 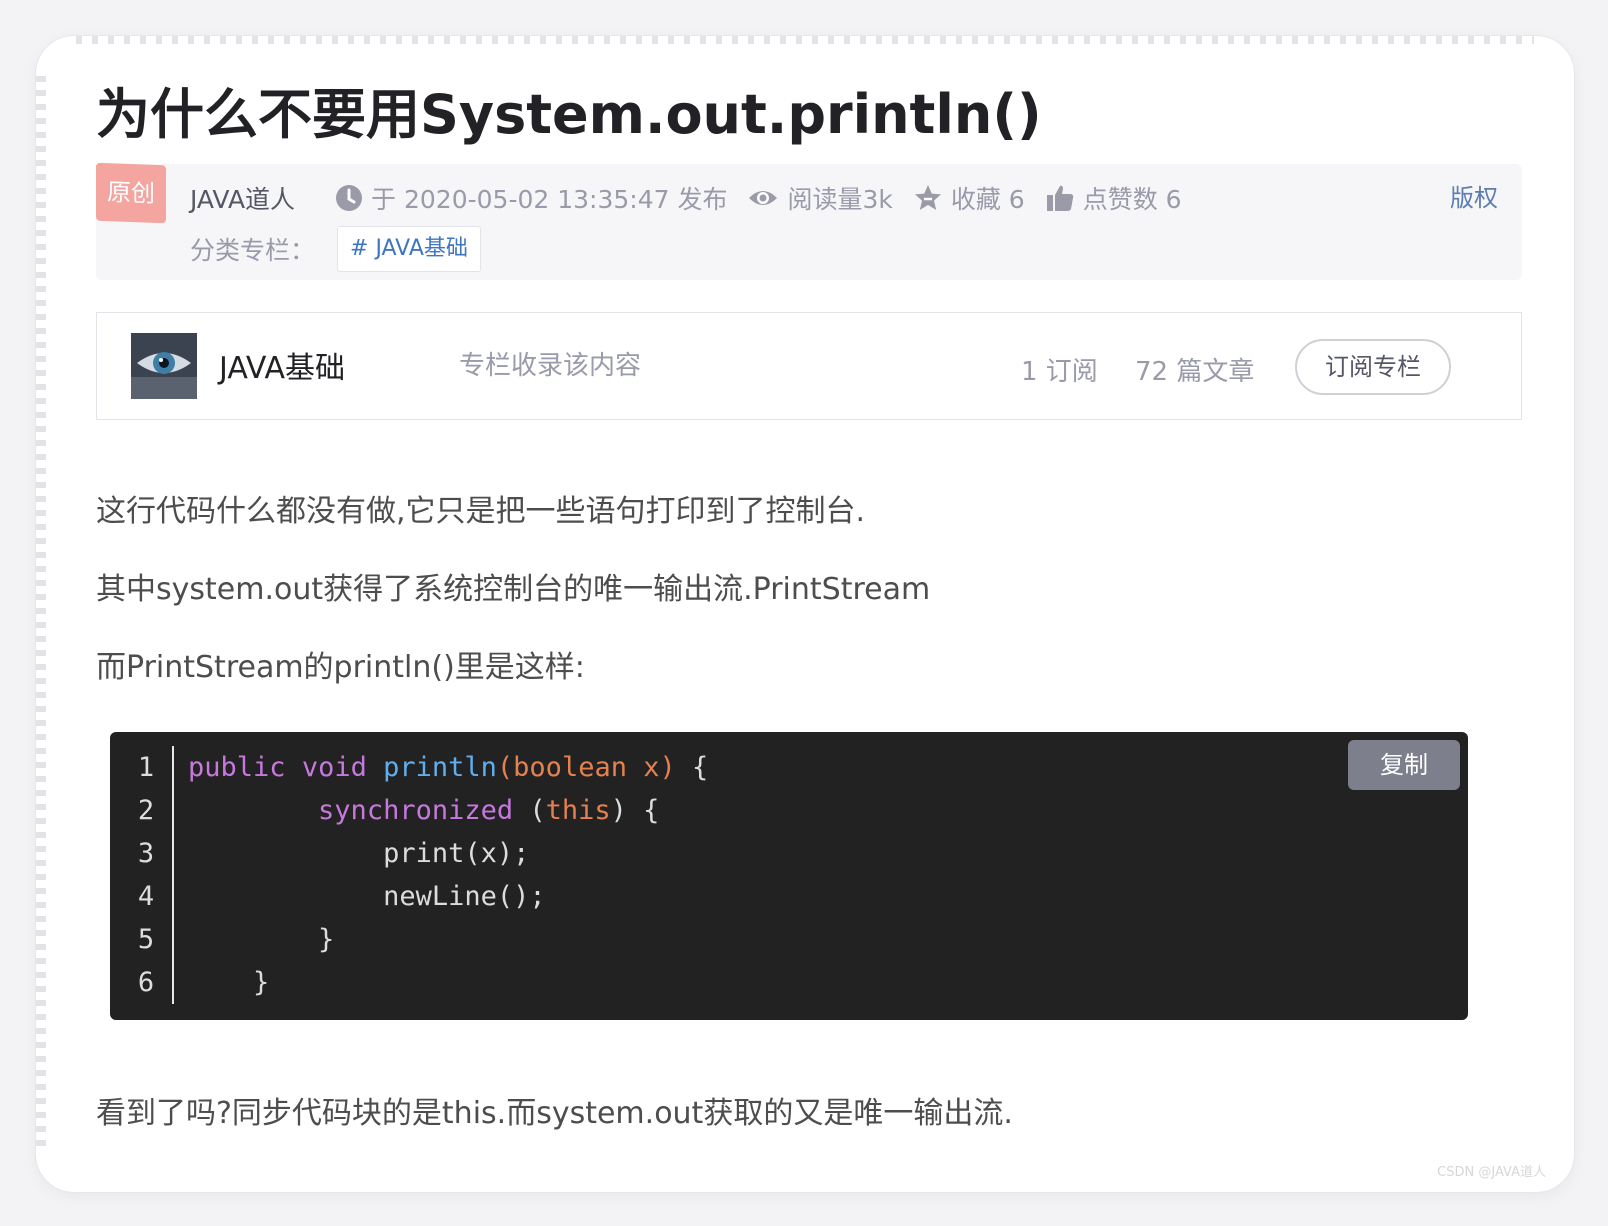 I want to click on column-description: 专栏收录该内容, so click(x=550, y=366).